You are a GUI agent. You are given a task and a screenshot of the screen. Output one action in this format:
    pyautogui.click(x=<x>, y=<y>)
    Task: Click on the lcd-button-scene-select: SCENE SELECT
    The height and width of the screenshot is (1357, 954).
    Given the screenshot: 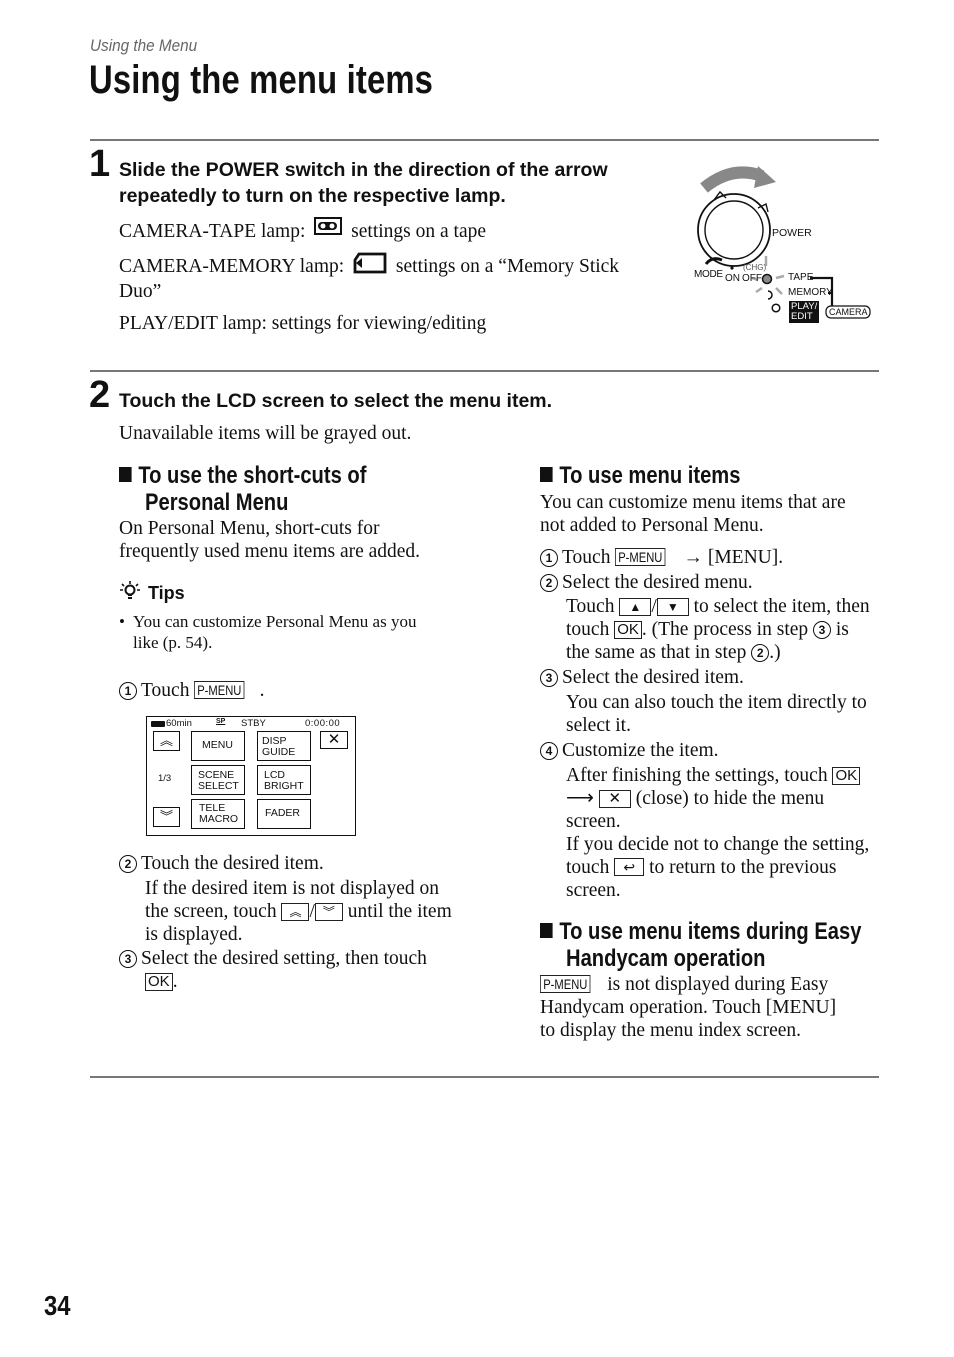 What is the action you would take?
    pyautogui.click(x=218, y=780)
    